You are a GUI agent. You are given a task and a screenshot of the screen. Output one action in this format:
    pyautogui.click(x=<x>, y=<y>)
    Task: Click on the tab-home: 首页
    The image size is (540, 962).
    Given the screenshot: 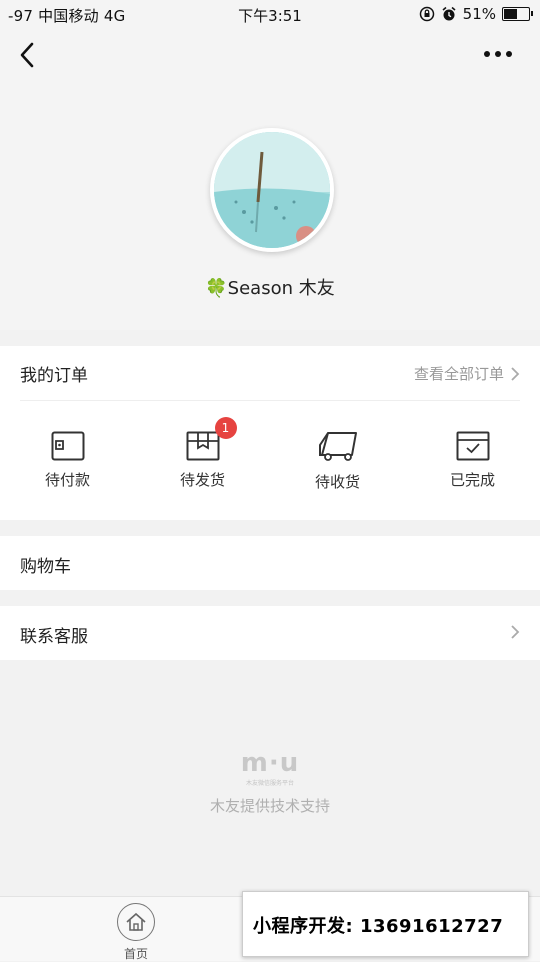 What is the action you would take?
    pyautogui.click(x=136, y=932)
    